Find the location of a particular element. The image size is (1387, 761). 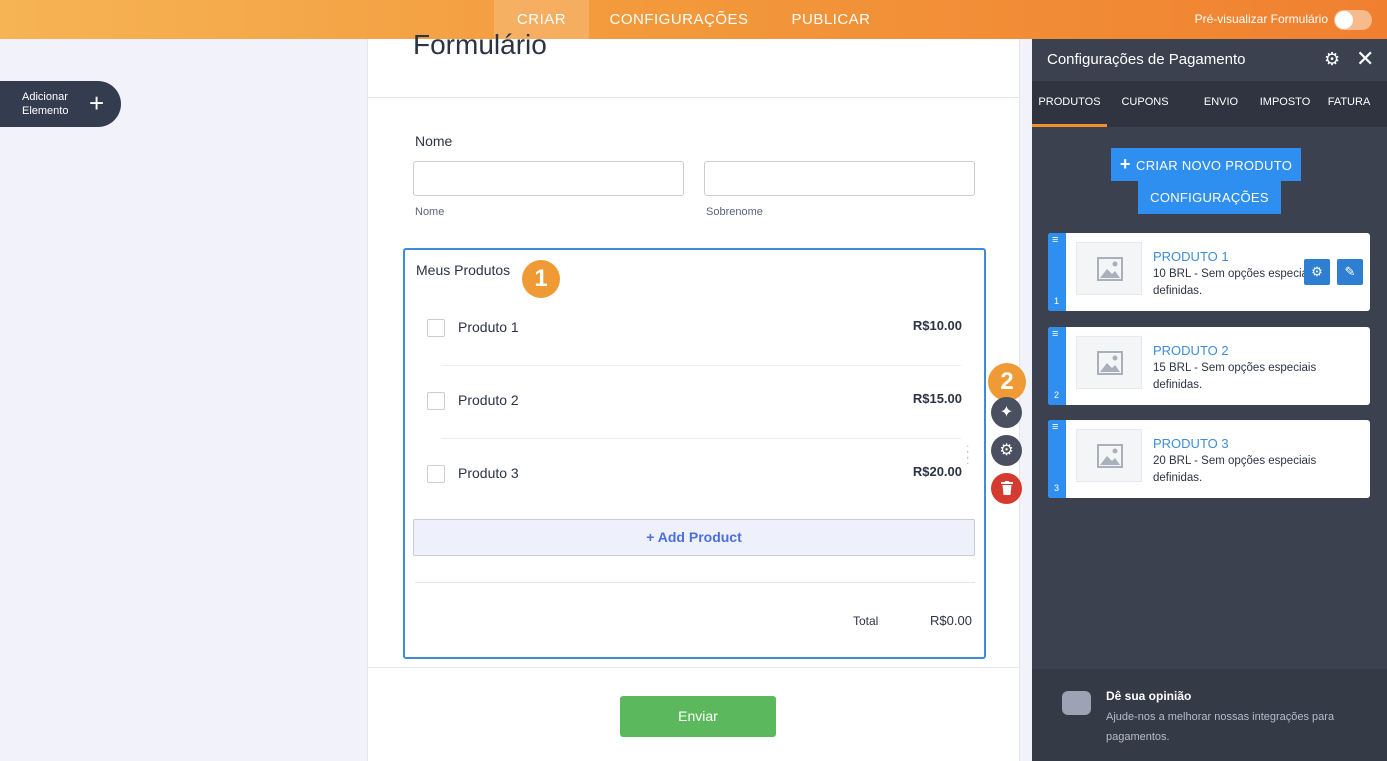

total-value: R$0.00 is located at coordinates (951, 620).